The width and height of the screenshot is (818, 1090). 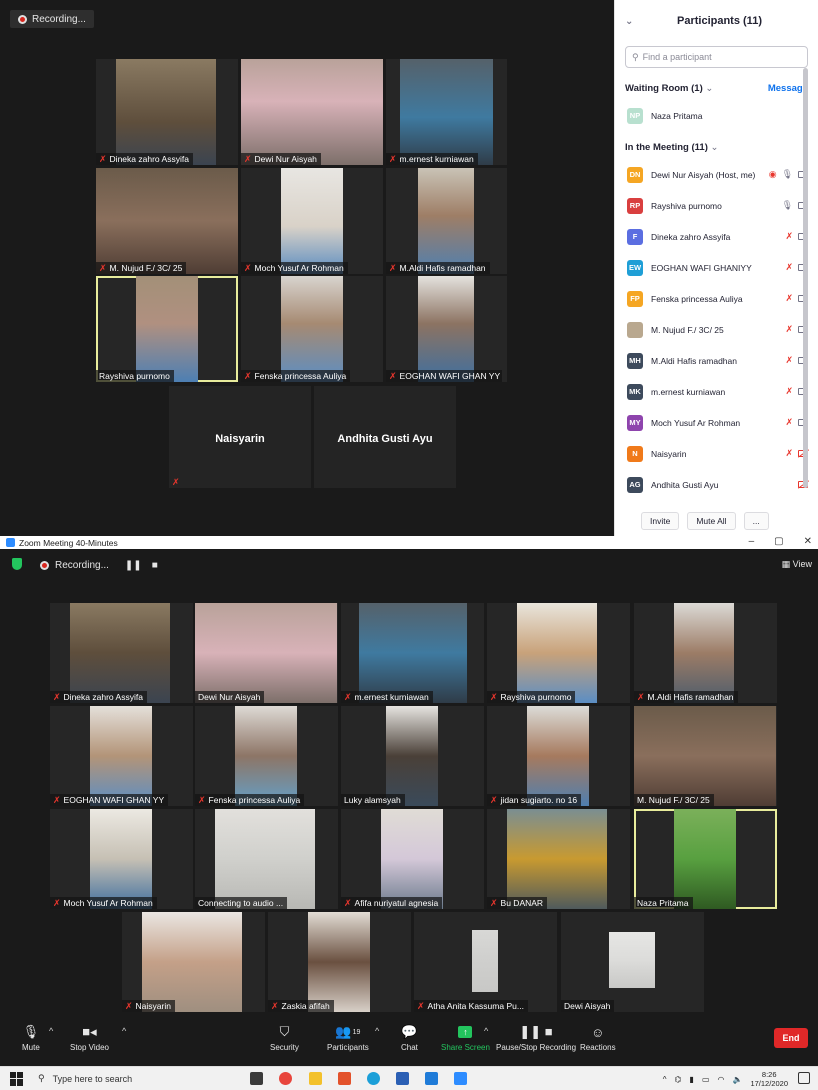 What do you see at coordinates (412, 756) in the screenshot?
I see `video-tile: Luky alamsyah` at bounding box center [412, 756].